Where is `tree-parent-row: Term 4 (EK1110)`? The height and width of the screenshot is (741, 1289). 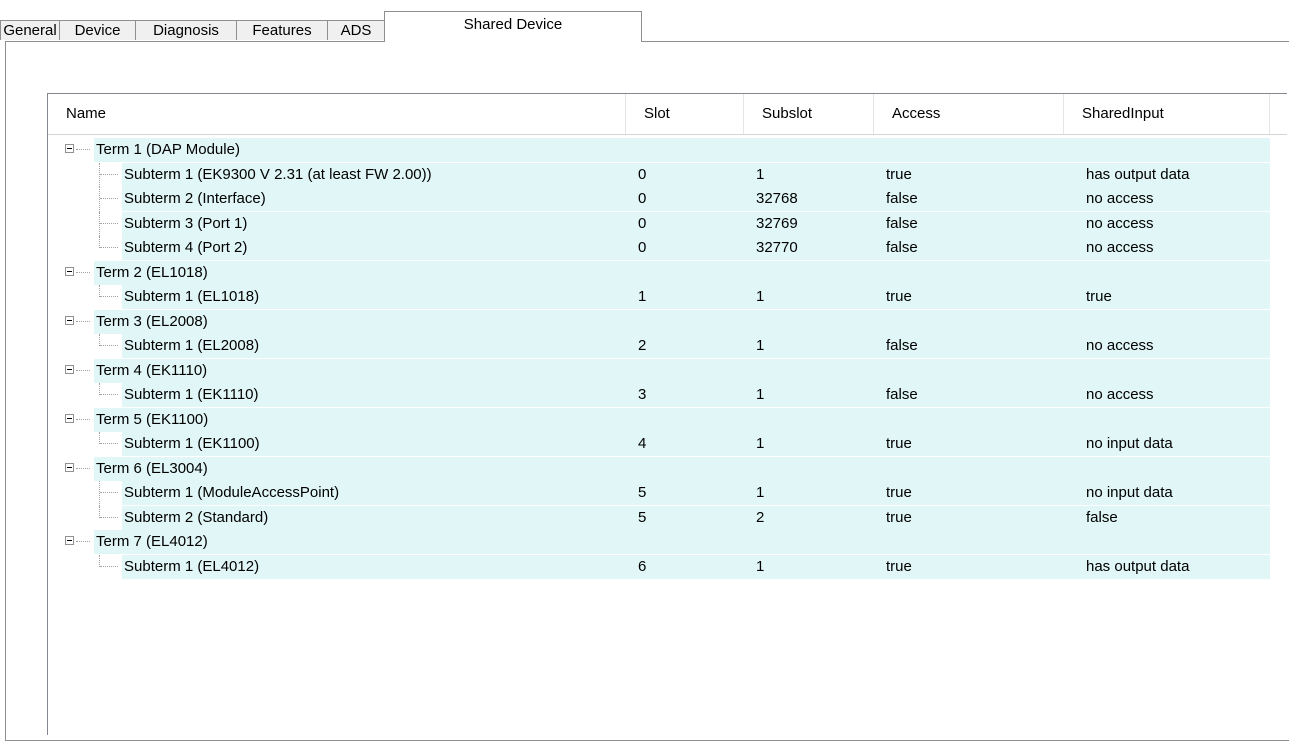 tree-parent-row: Term 4 (EK1110) is located at coordinates (667, 370).